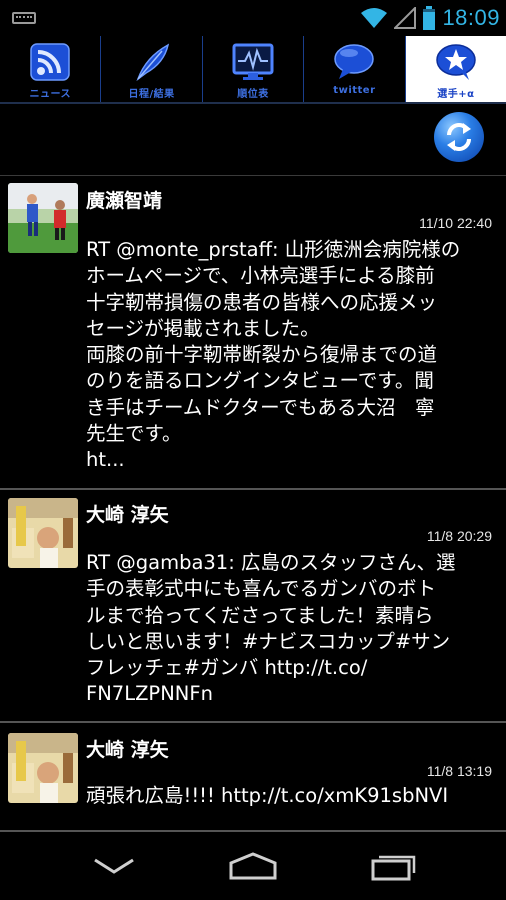 The height and width of the screenshot is (900, 506). I want to click on signal-icon, so click(405, 18).